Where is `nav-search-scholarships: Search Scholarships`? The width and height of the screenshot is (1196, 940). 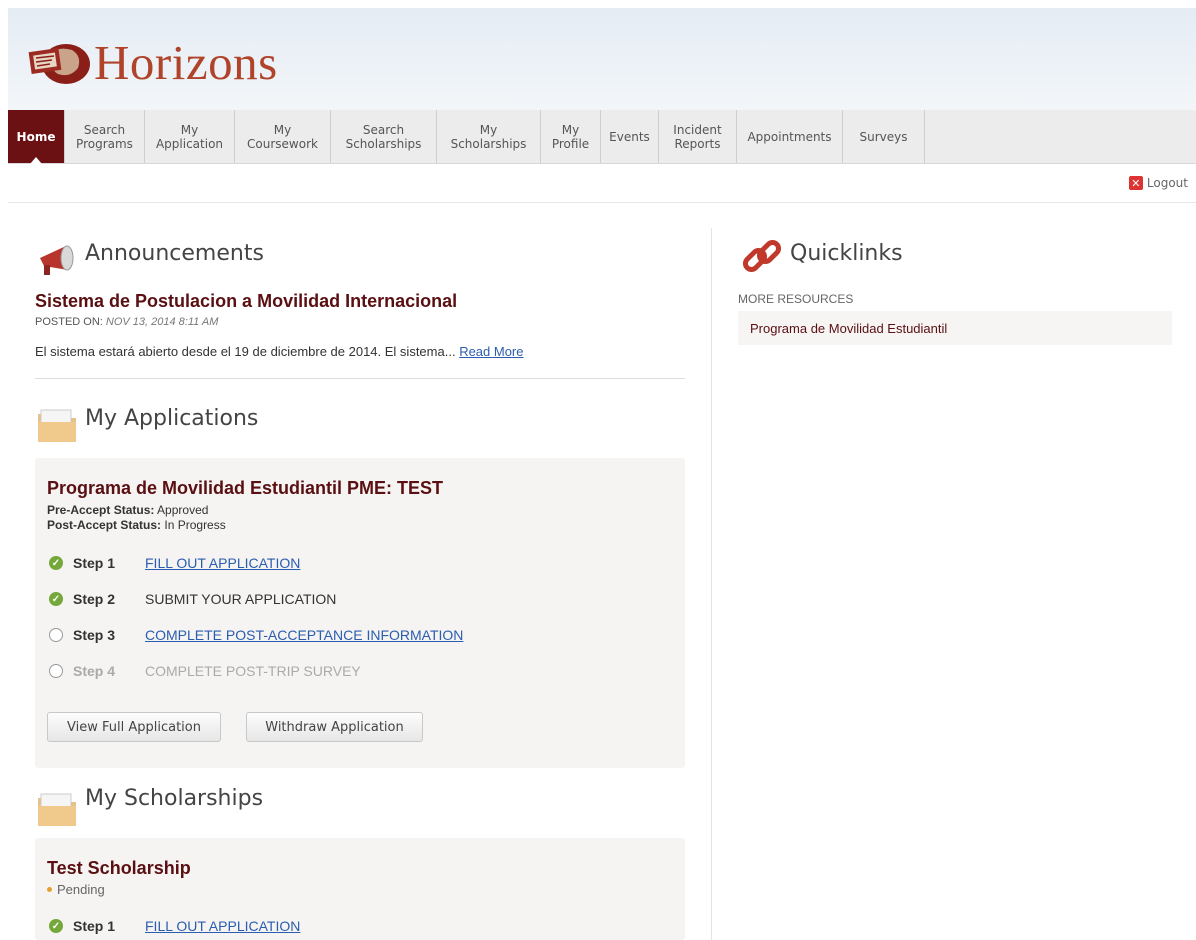 nav-search-scholarships: Search Scholarships is located at coordinates (384, 136).